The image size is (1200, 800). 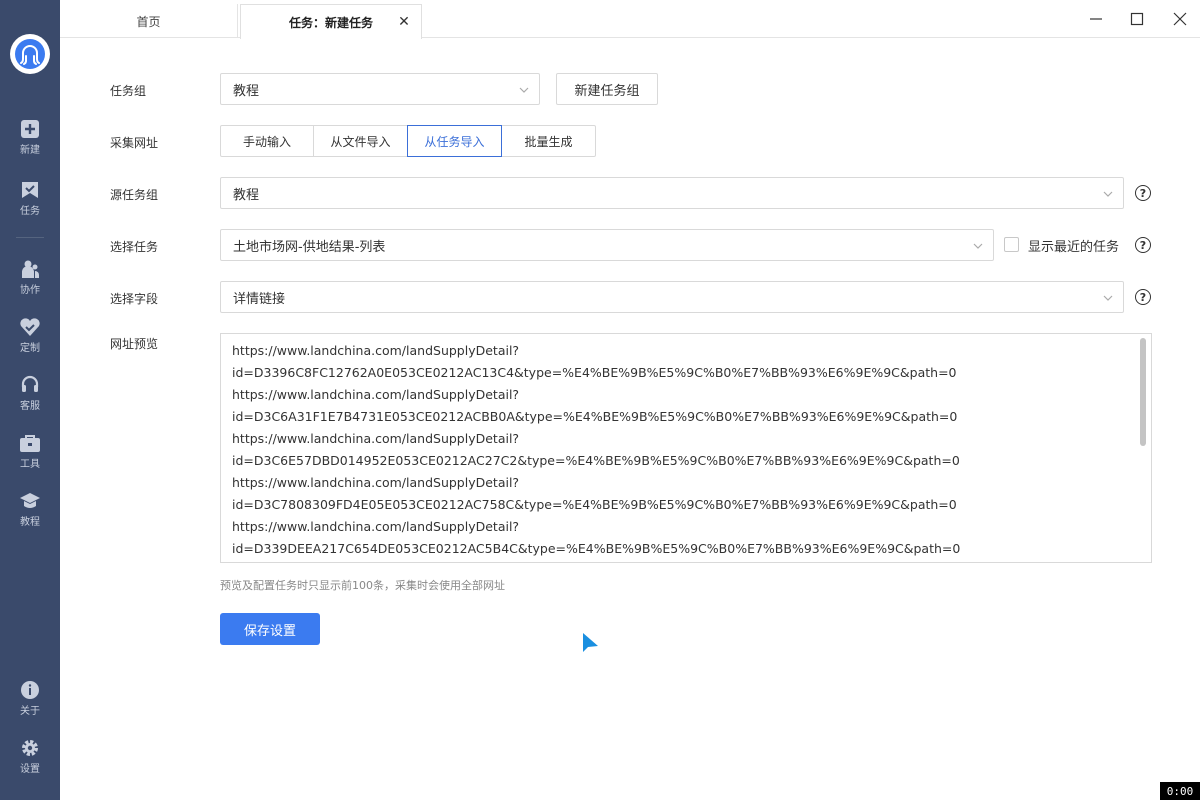 I want to click on window-close-button, so click(x=1180, y=19).